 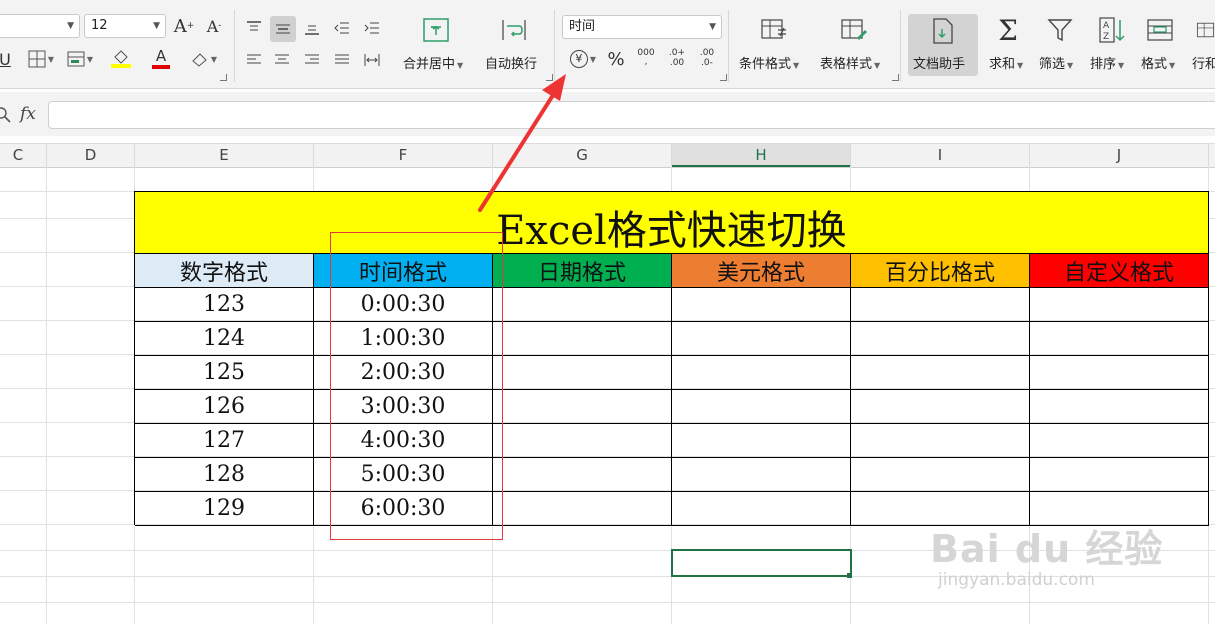 I want to click on watermark-brand: Bai du 经验, so click(x=1047, y=549).